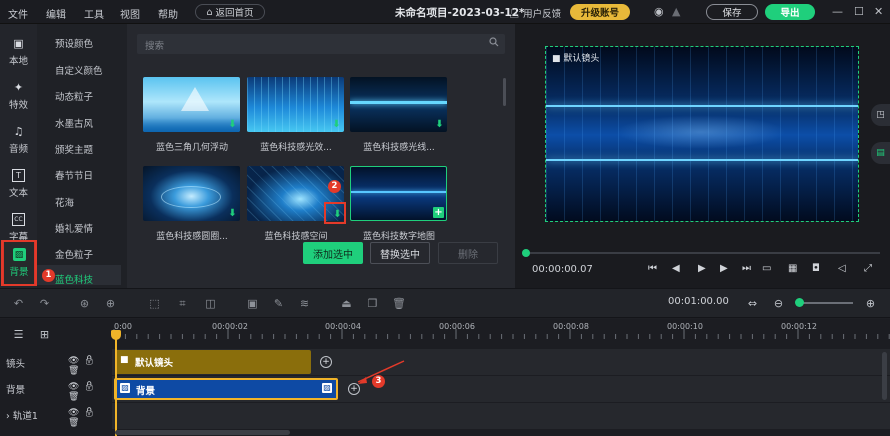  Describe the element at coordinates (346, 303) in the screenshot. I see `stamp-icon: ⏏` at that location.